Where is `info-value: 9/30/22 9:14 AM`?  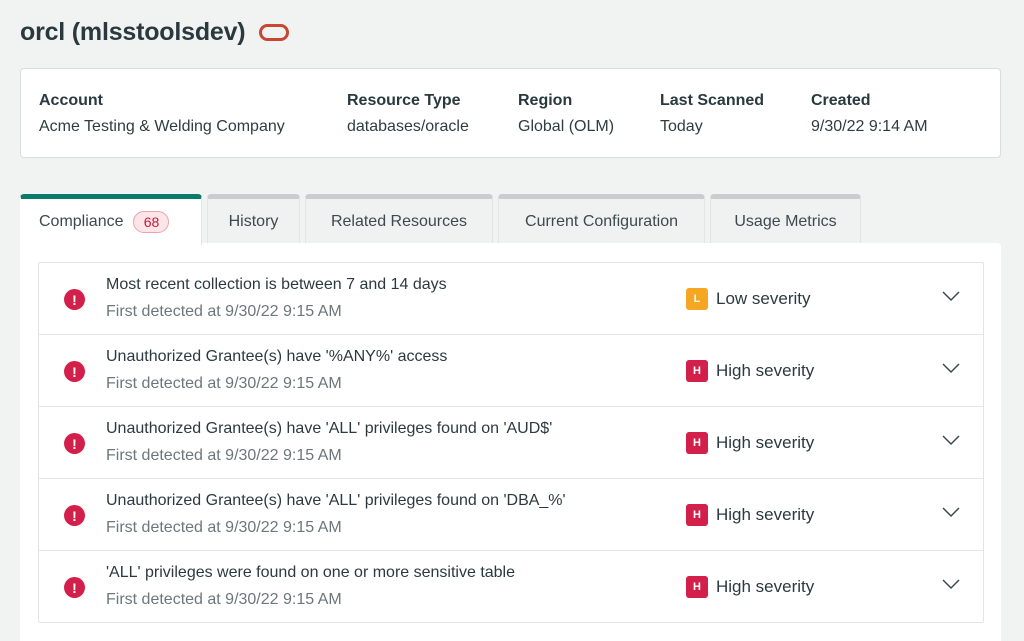
info-value: 9/30/22 9:14 AM is located at coordinates (869, 126).